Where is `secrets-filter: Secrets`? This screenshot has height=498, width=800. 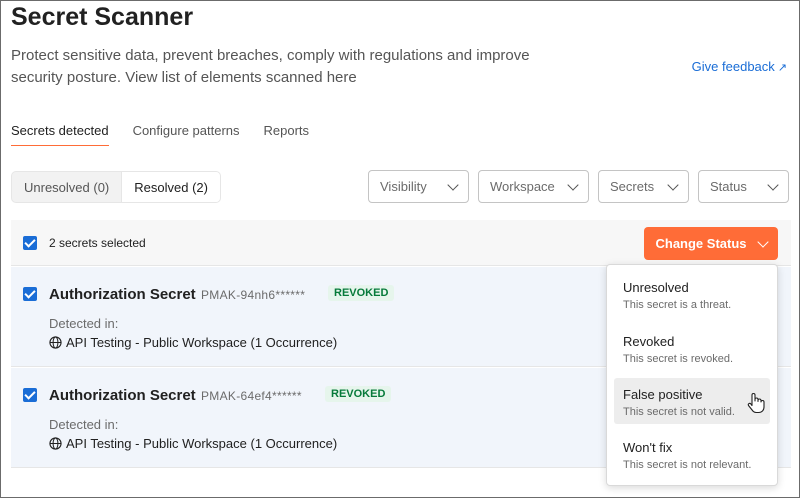 secrets-filter: Secrets is located at coordinates (643, 186).